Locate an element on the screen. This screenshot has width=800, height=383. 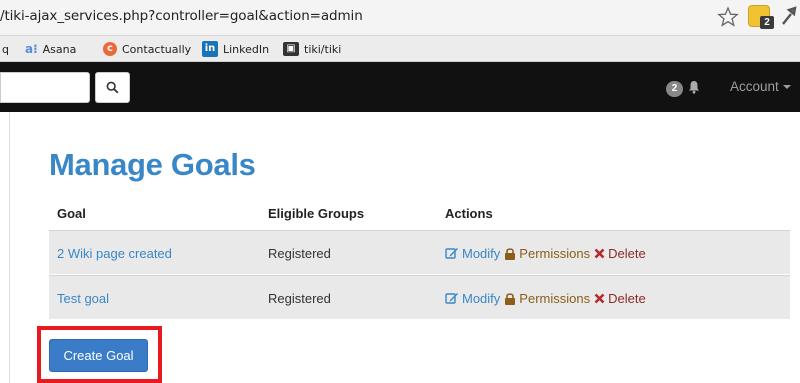
wrench-icon is located at coordinates (788, 16).